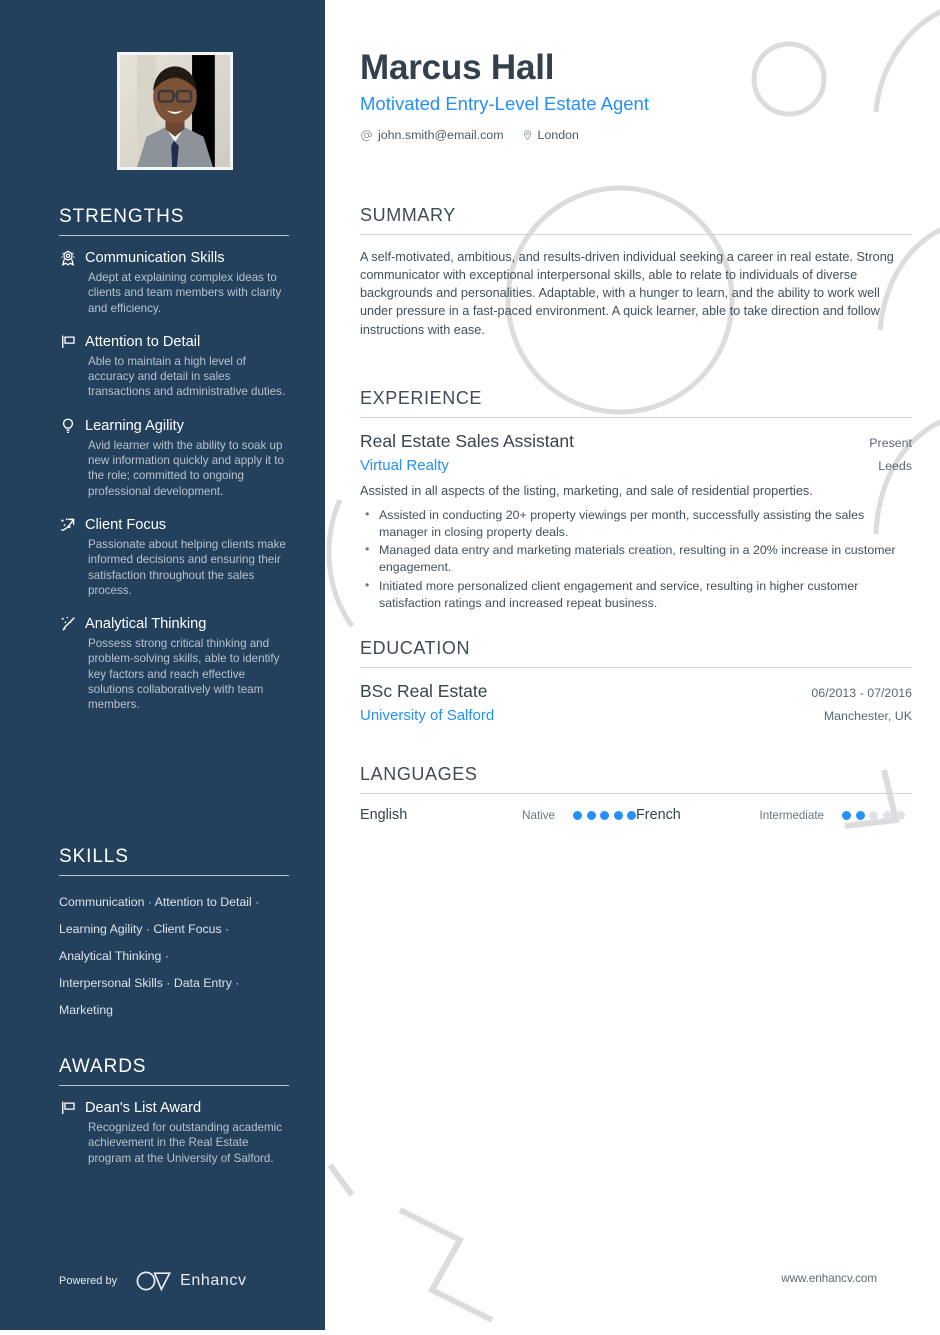  I want to click on education-heading: EDUCATION, so click(636, 653).